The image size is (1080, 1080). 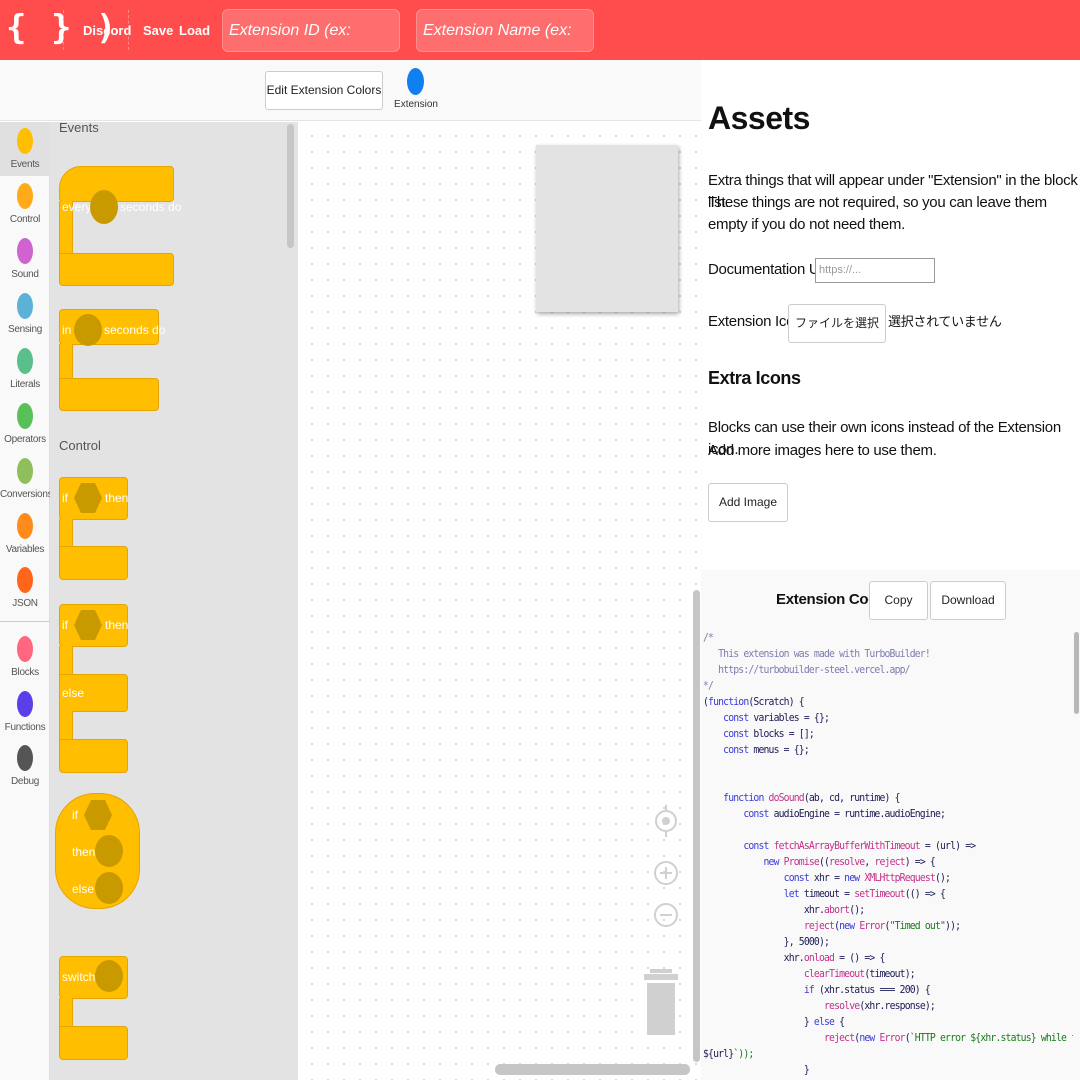 What do you see at coordinates (25, 727) in the screenshot?
I see `category-label: Functions` at bounding box center [25, 727].